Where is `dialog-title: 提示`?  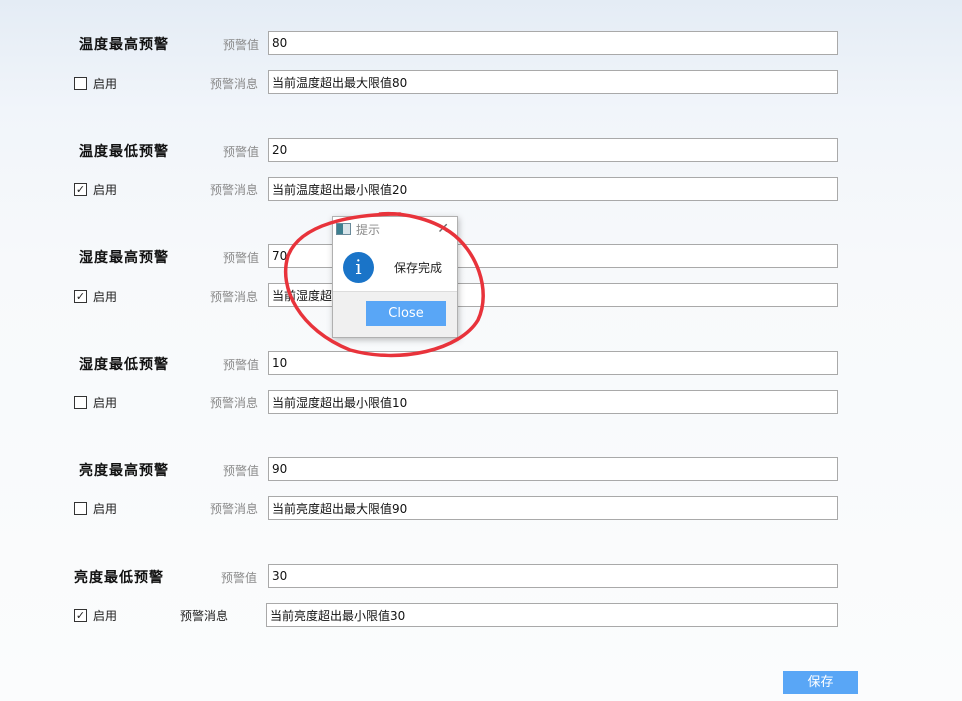
dialog-title: 提示 is located at coordinates (368, 229).